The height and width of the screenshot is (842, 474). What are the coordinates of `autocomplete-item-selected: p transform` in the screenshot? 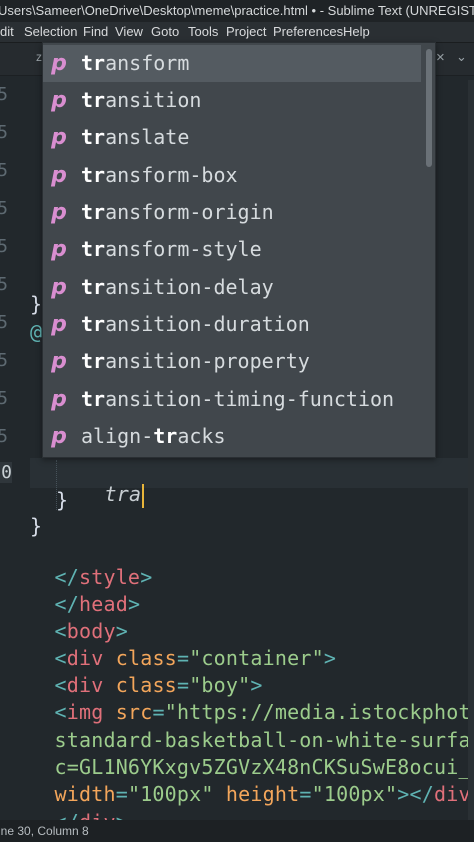 It's located at (232, 63).